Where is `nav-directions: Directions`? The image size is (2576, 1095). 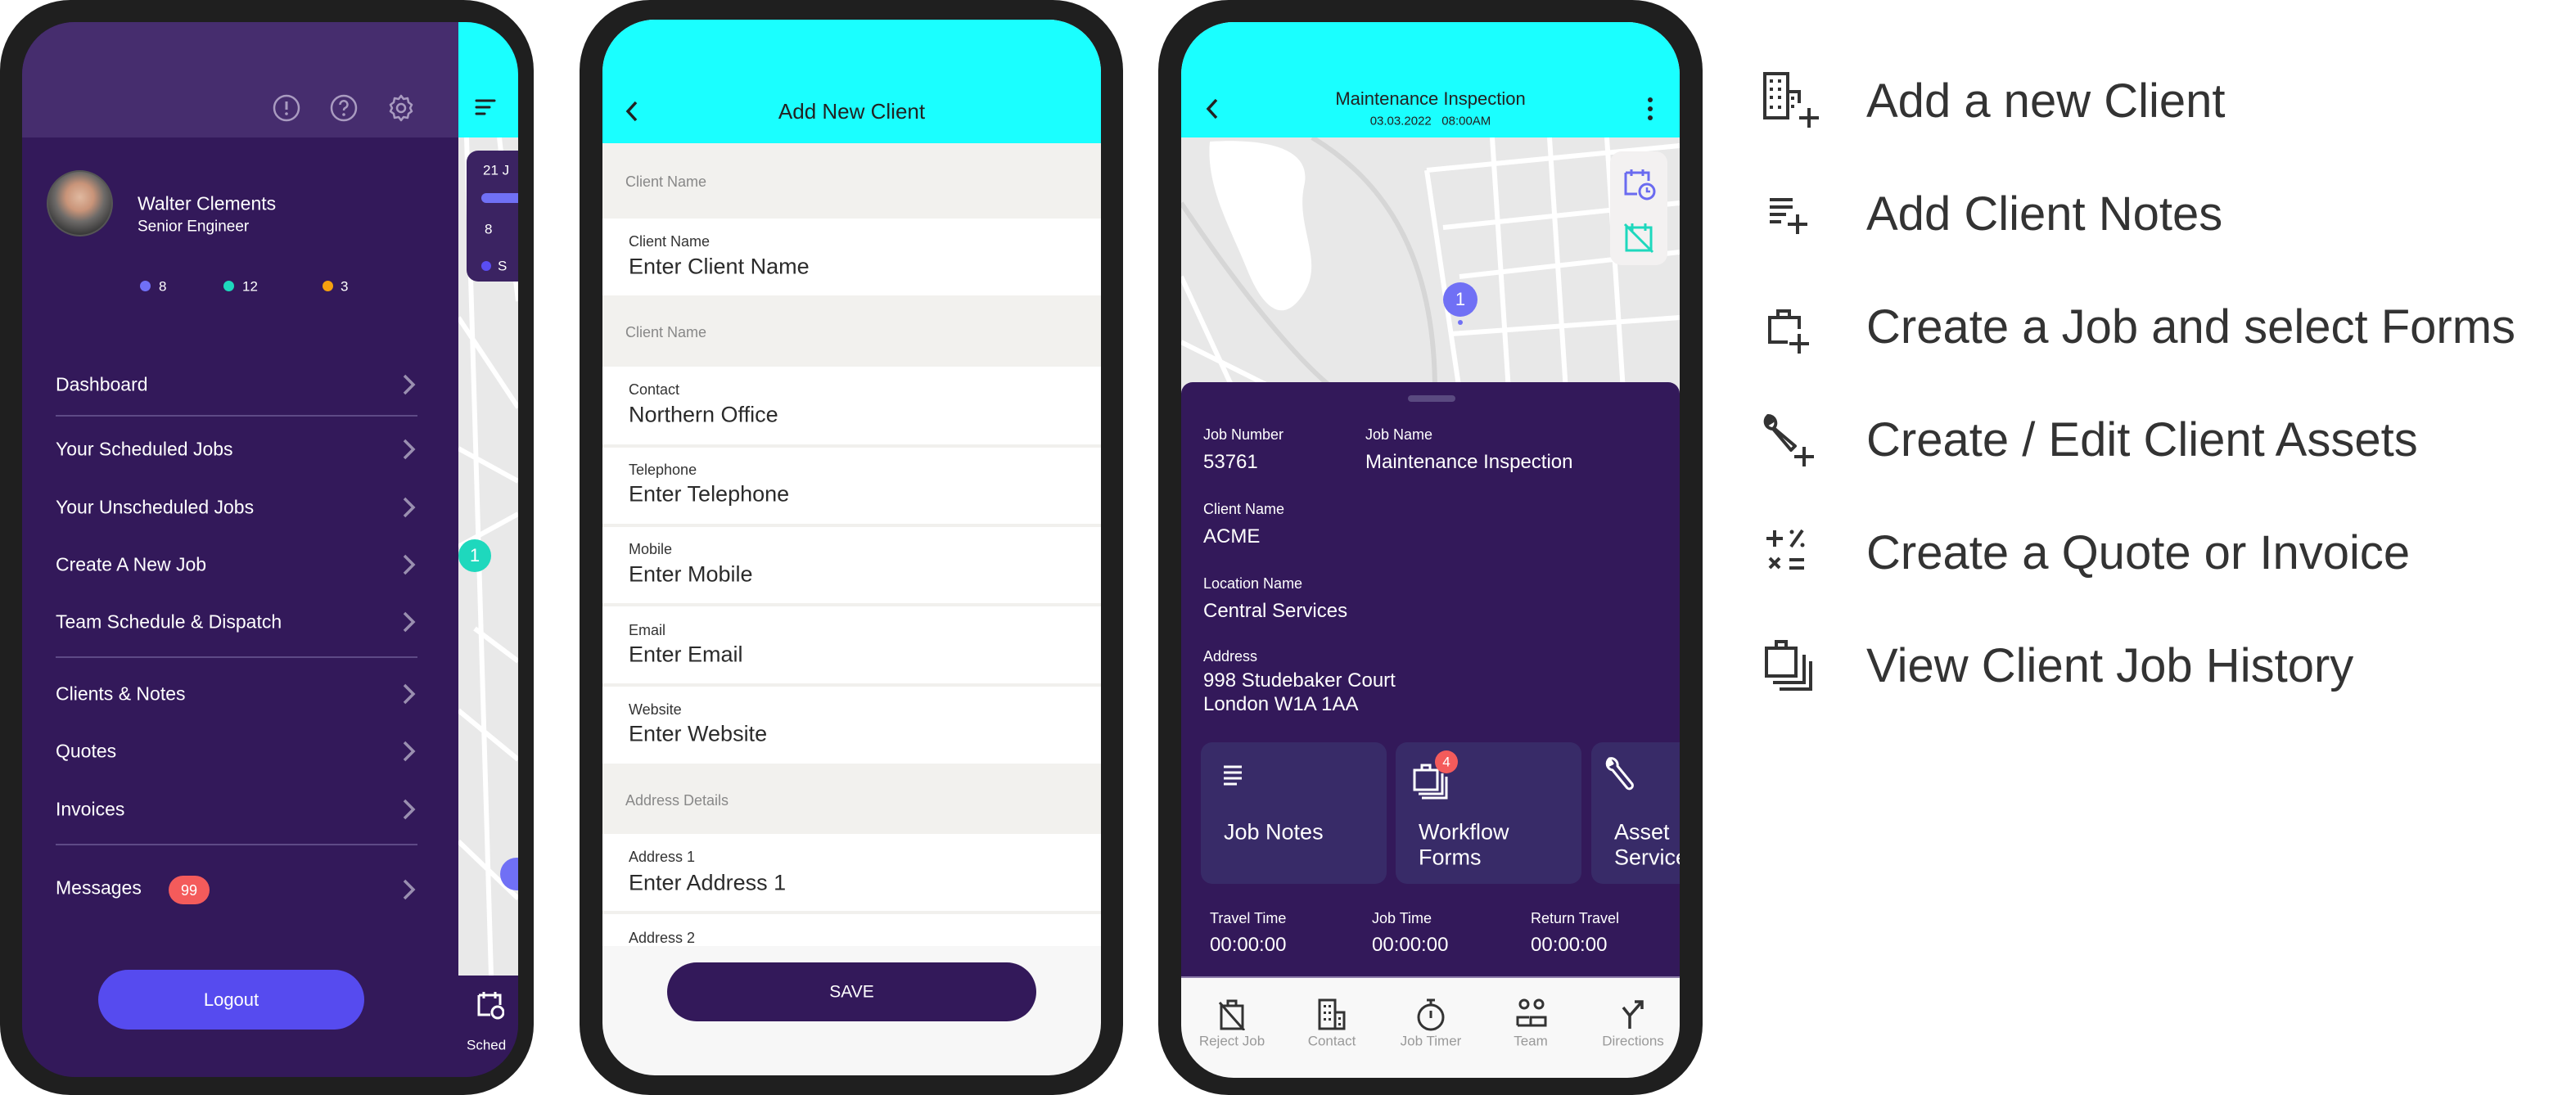 nav-directions: Directions is located at coordinates (1633, 1027).